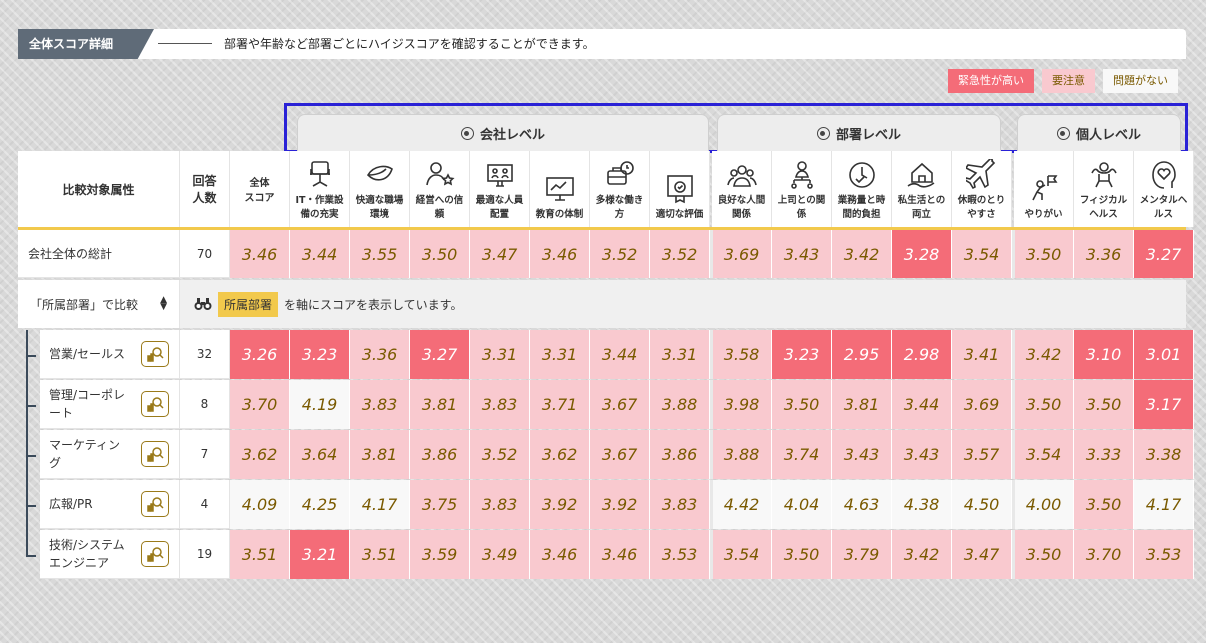 Image resolution: width=1206 pixels, height=643 pixels. What do you see at coordinates (1104, 454) in the screenshot?
I see `metric-score: 3.33` at bounding box center [1104, 454].